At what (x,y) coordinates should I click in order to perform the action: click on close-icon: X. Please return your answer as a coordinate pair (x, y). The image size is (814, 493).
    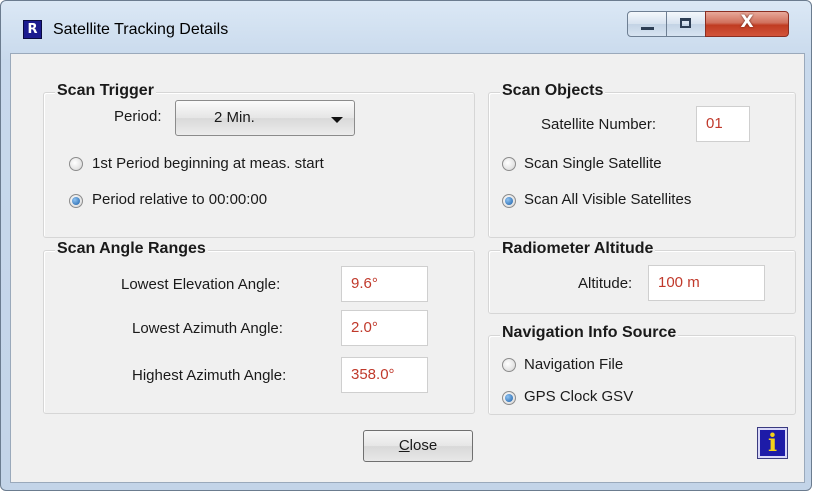
    Looking at the image, I should click on (747, 22).